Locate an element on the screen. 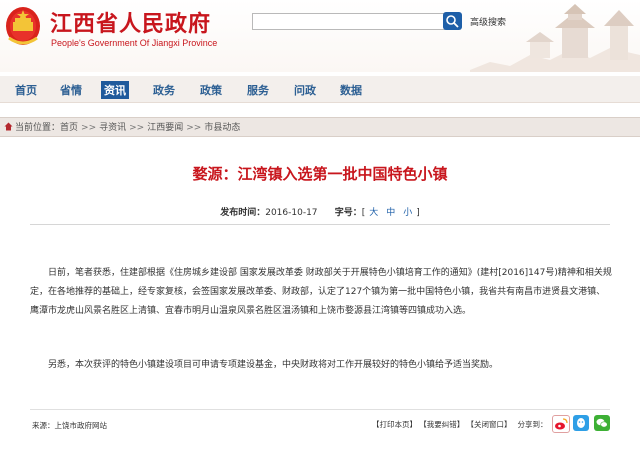 The image size is (640, 450). site-subtitle: People's Government Of Jiangxi Province is located at coordinates (134, 43).